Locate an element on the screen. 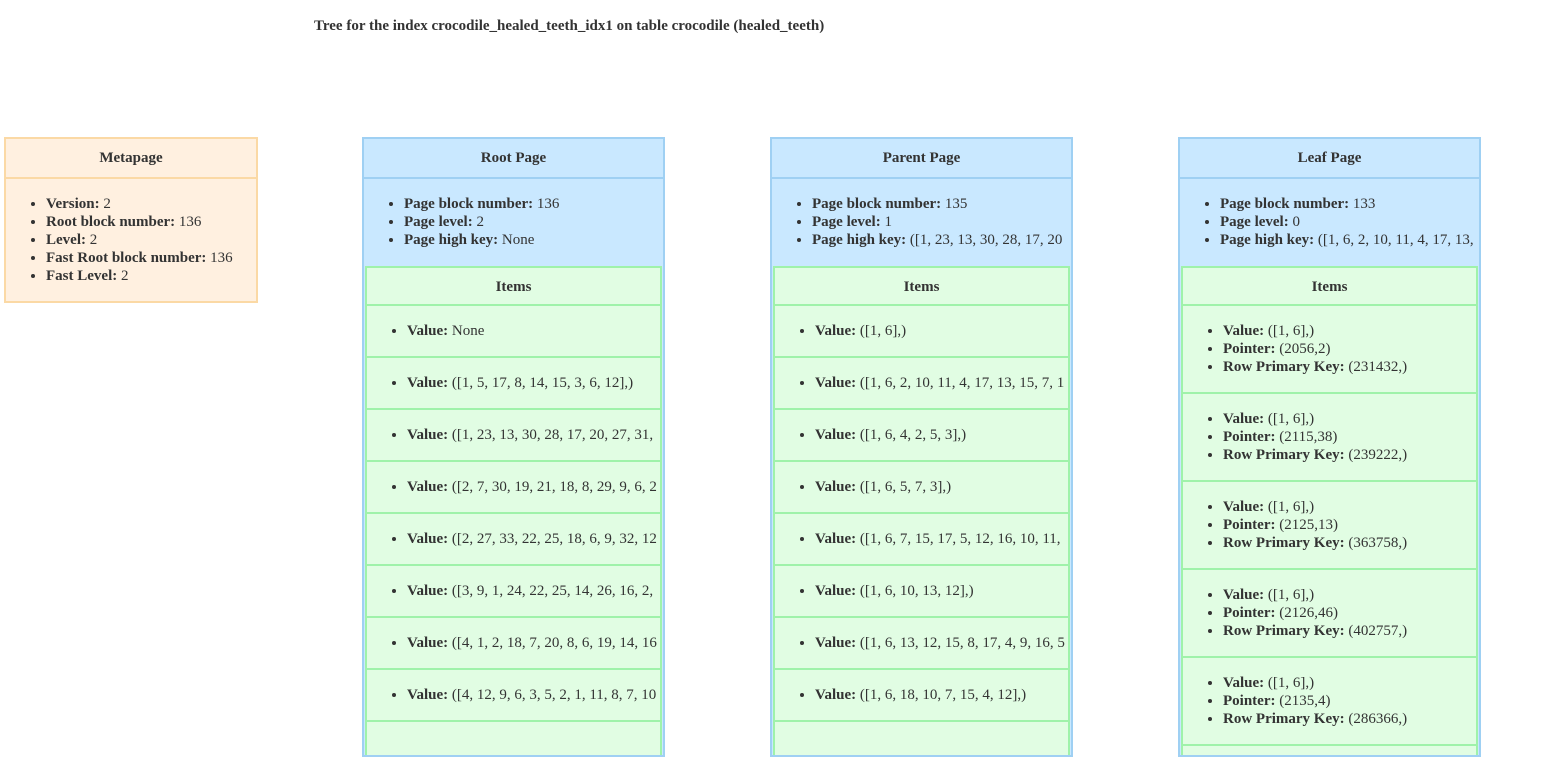 This screenshot has width=1557, height=757. fast-level-label: Fast Level: is located at coordinates (82, 276).